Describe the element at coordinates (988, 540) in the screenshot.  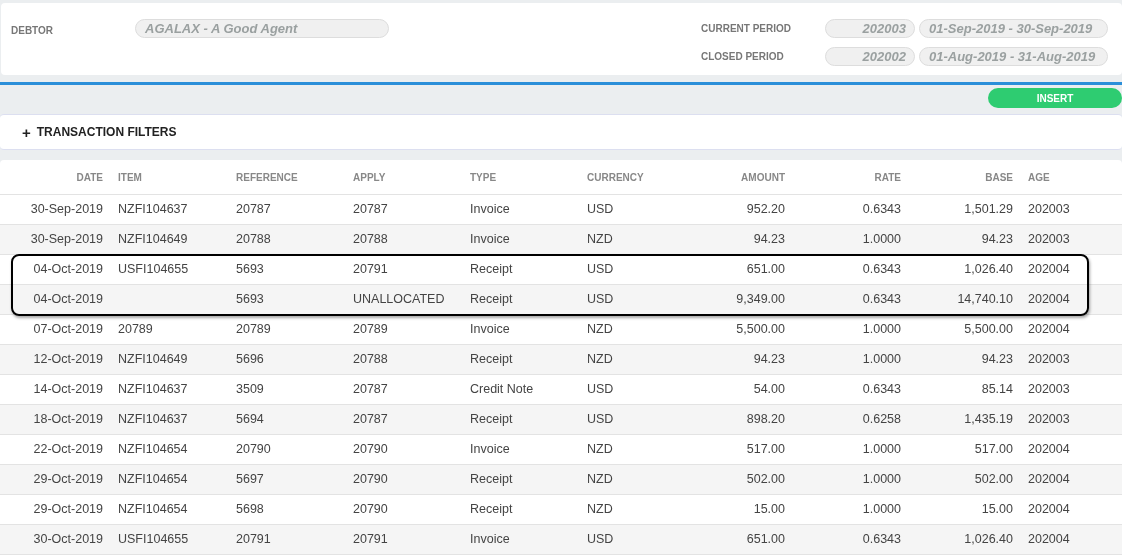
I see `table-cell-text: 1,026.40` at that location.